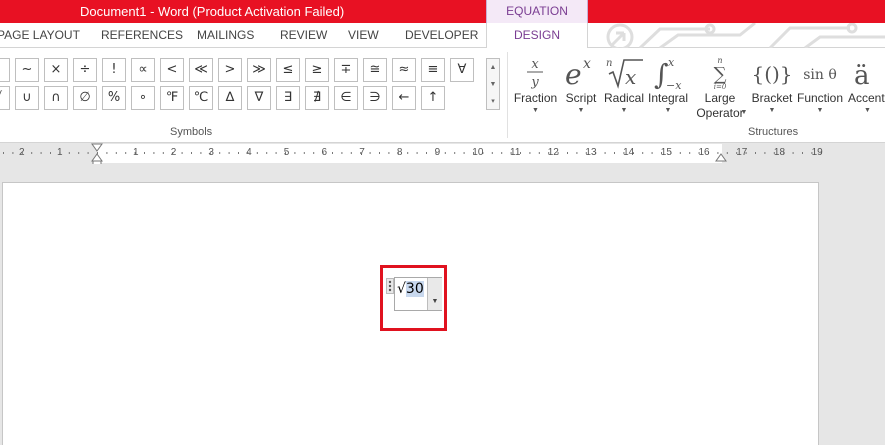  What do you see at coordinates (745, 35) in the screenshot?
I see `circuit-decoration-icon` at bounding box center [745, 35].